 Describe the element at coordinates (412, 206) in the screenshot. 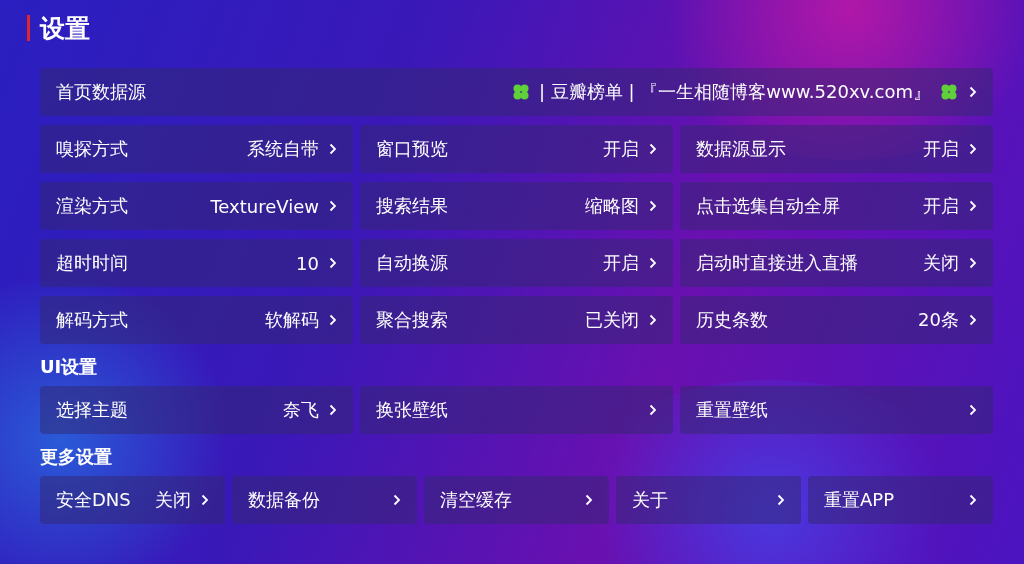

I see `setting-label: 搜索结果` at that location.